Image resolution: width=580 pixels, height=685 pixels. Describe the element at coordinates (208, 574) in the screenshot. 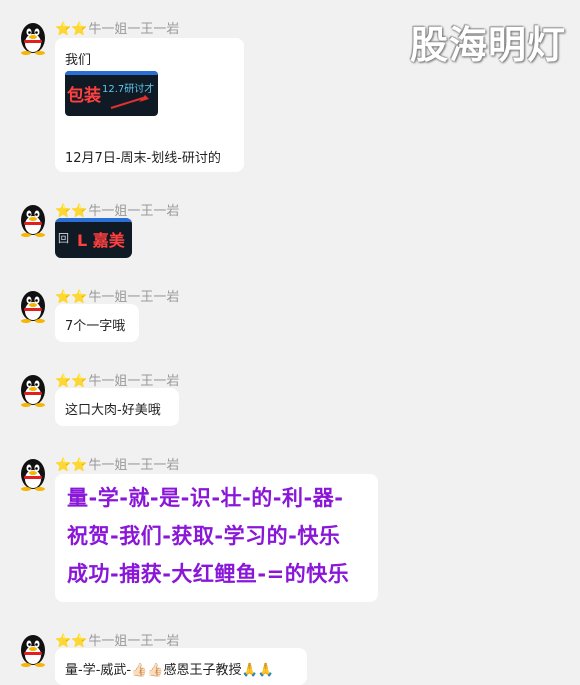

I see `highlight-line: 成功-捕获-大红鲤鱼-=的快乐` at that location.